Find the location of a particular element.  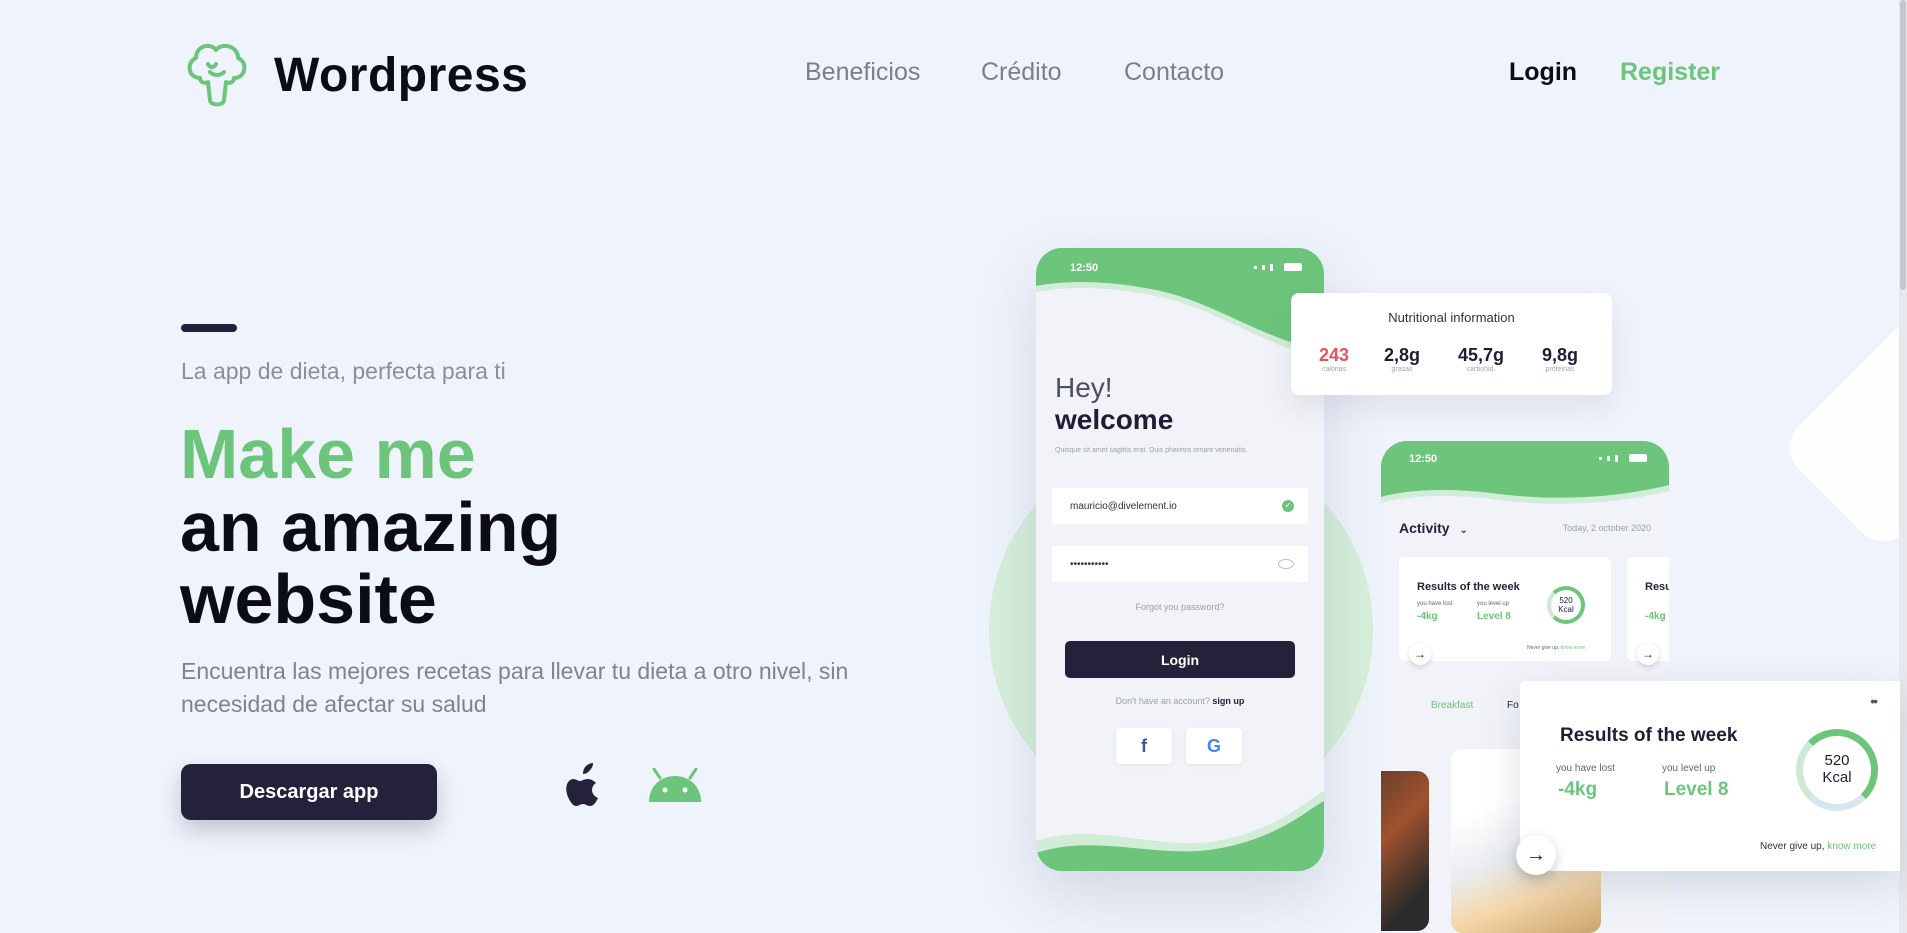

nutrition-fat: 2,8g grasas is located at coordinates (1402, 359).